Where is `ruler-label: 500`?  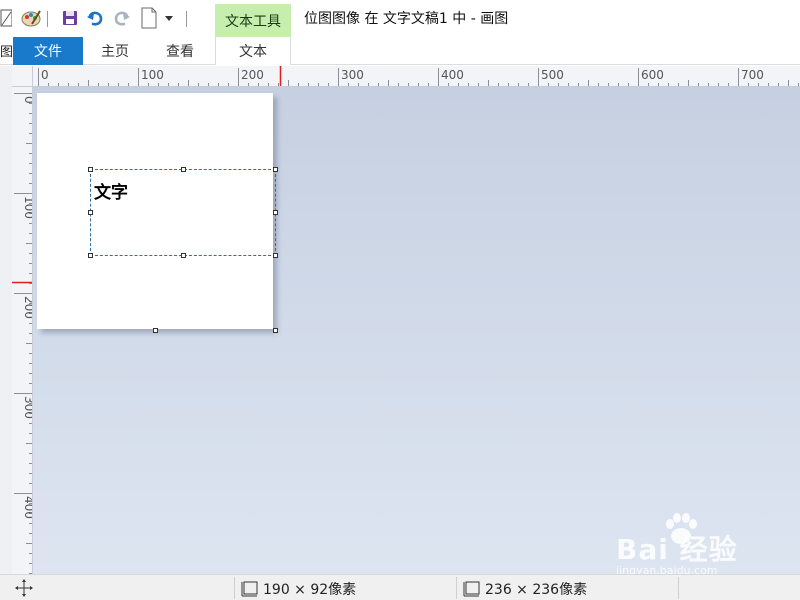 ruler-label: 500 is located at coordinates (552, 75).